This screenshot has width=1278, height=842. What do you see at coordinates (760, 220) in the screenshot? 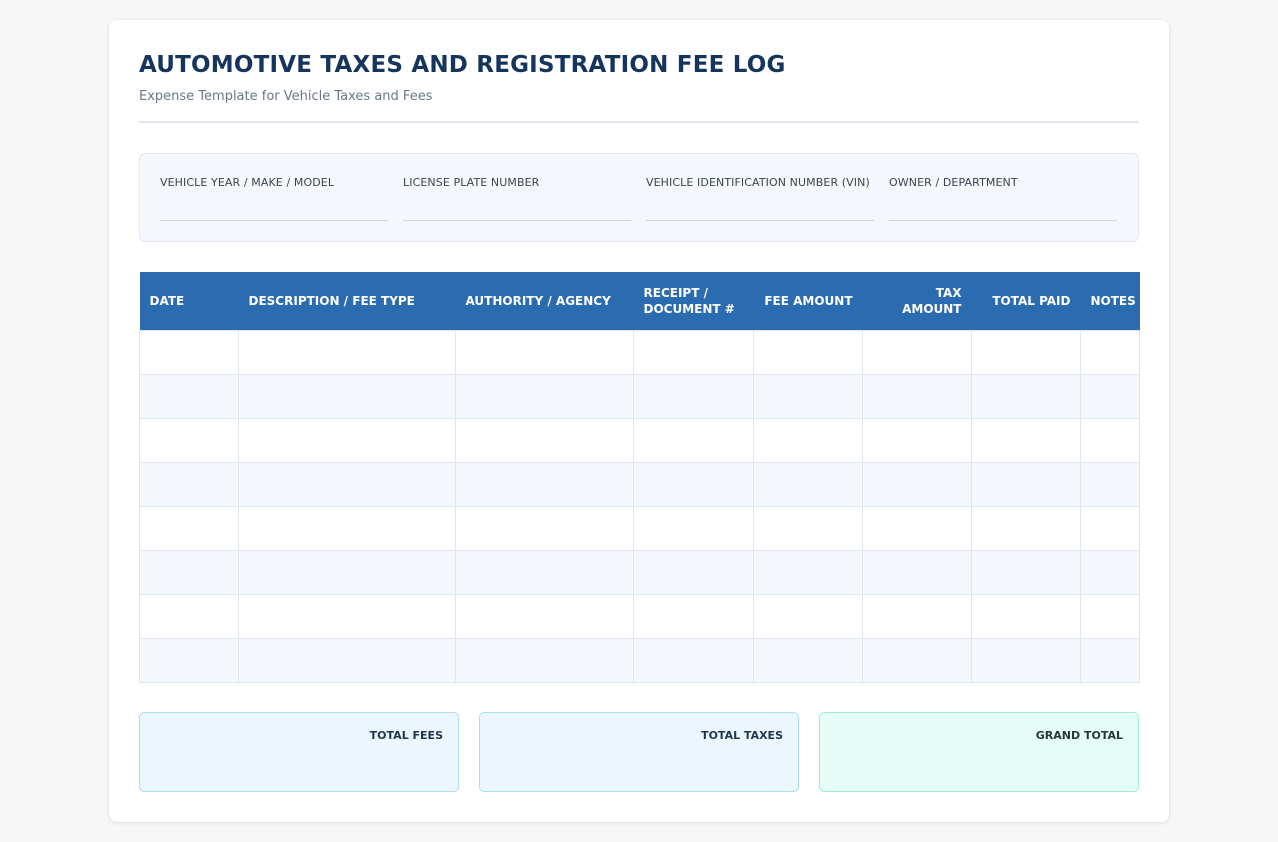
I see `vin-input-line` at bounding box center [760, 220].